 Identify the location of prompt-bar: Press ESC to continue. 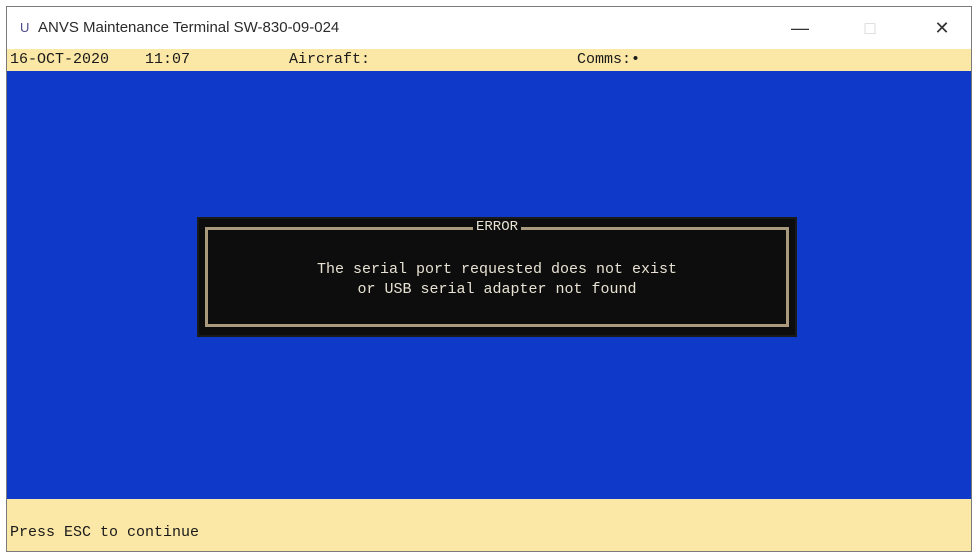
(489, 525).